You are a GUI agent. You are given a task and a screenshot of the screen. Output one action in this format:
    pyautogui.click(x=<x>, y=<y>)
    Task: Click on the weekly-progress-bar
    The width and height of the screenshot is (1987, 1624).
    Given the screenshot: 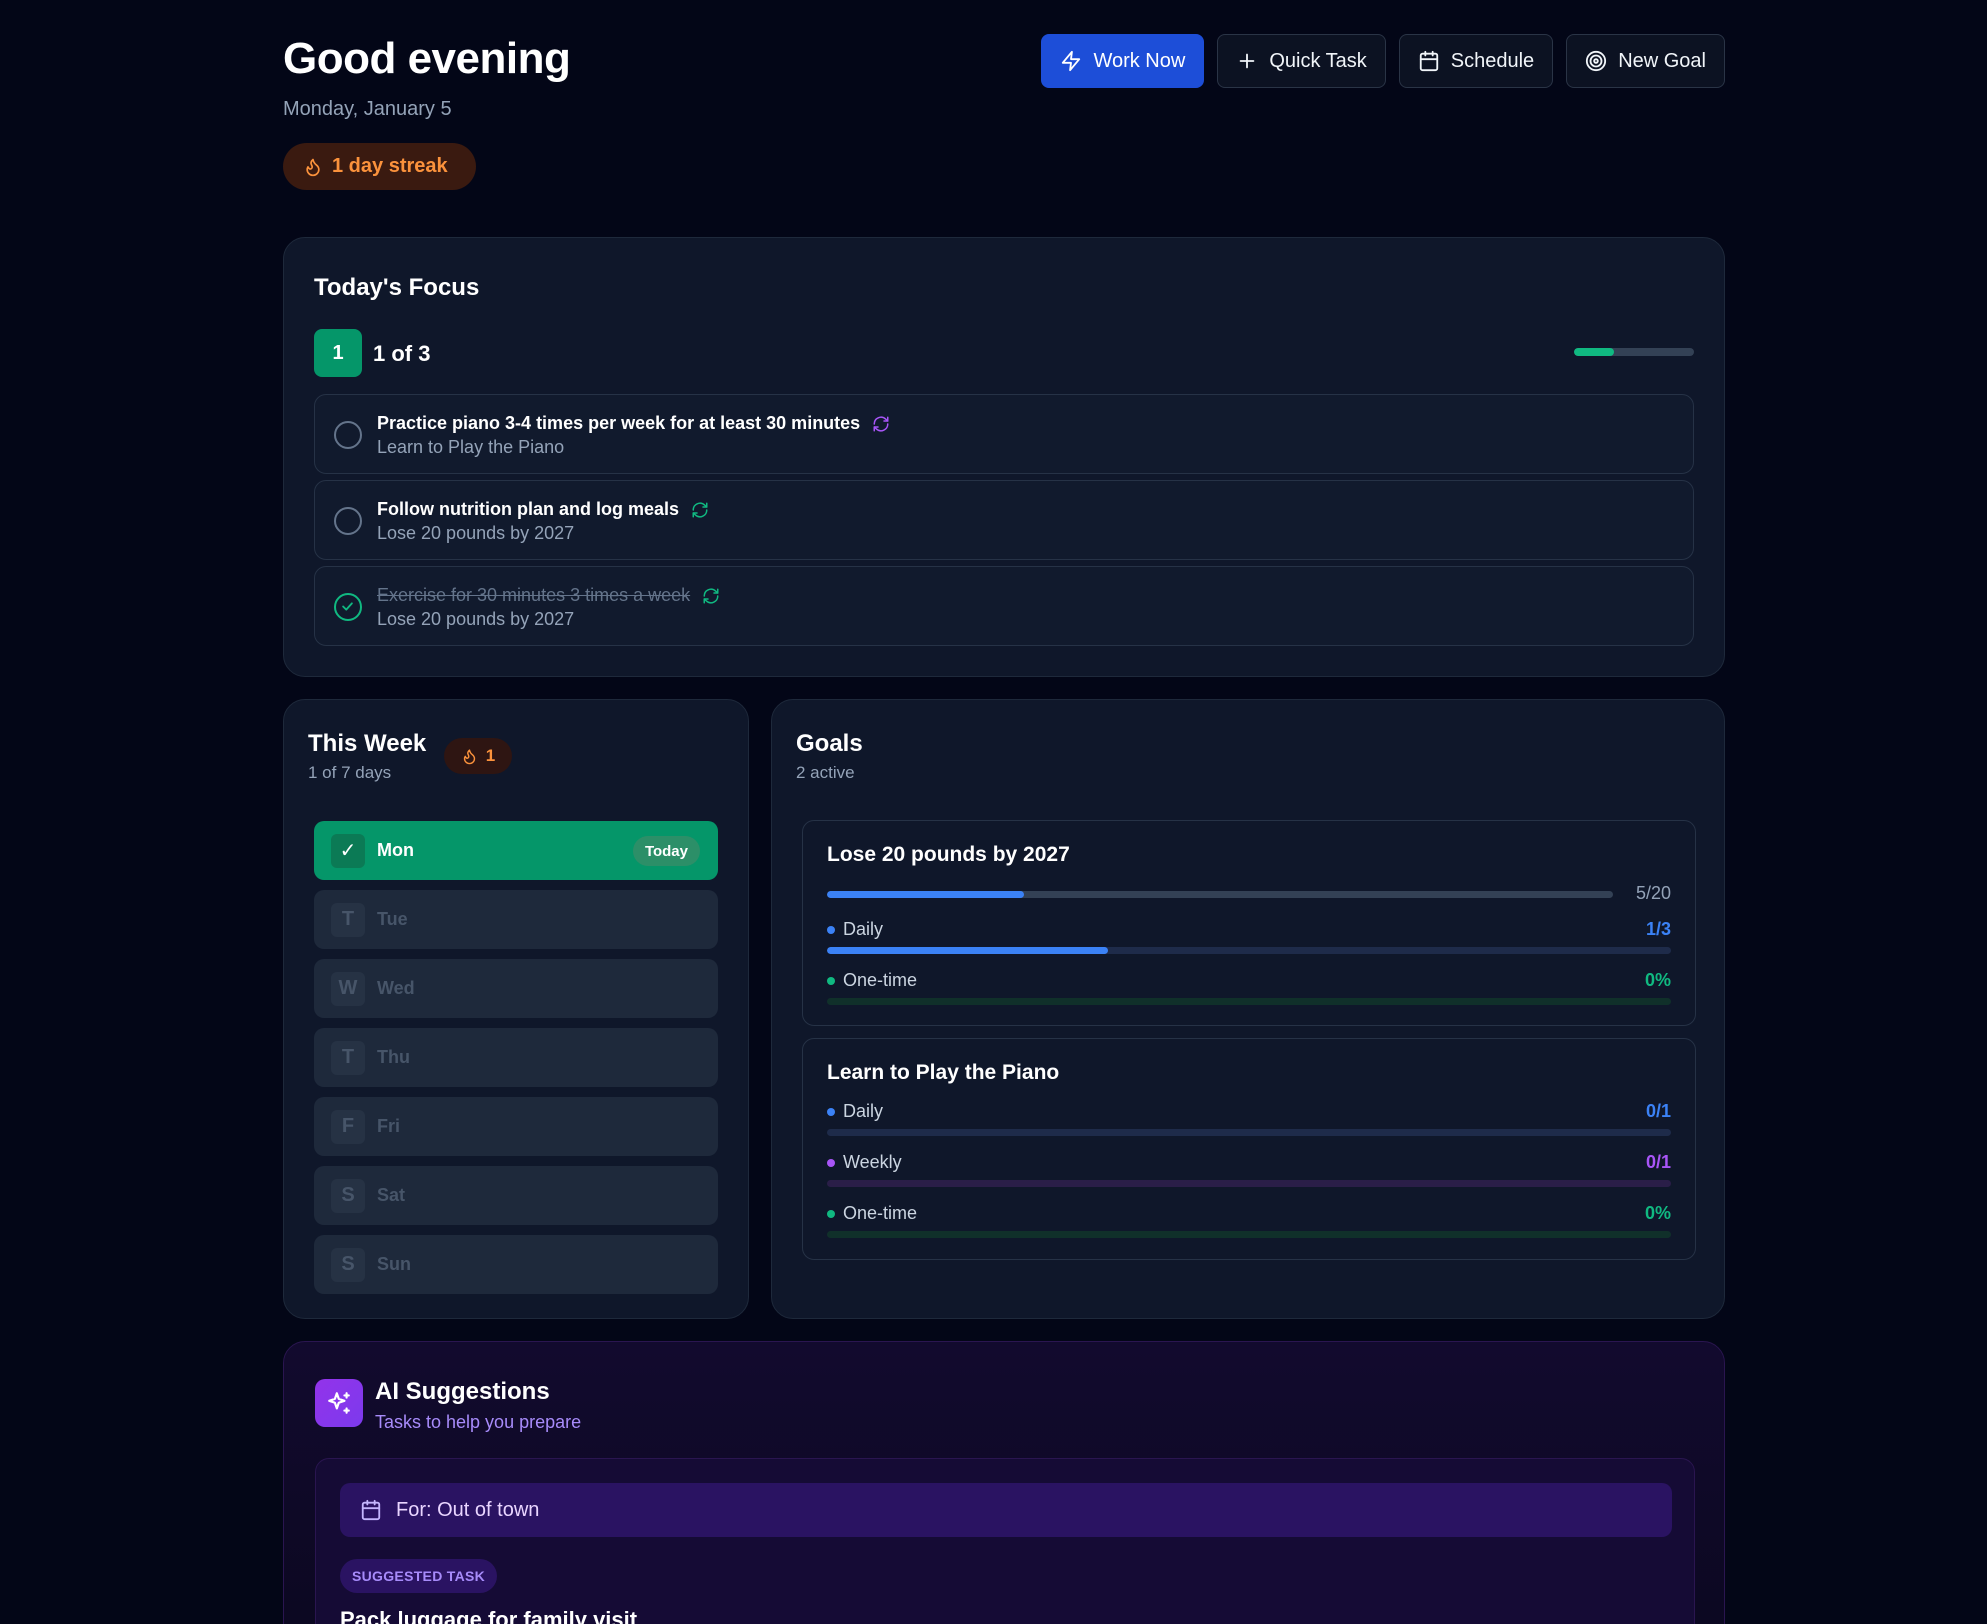 What is the action you would take?
    pyautogui.click(x=1249, y=1183)
    